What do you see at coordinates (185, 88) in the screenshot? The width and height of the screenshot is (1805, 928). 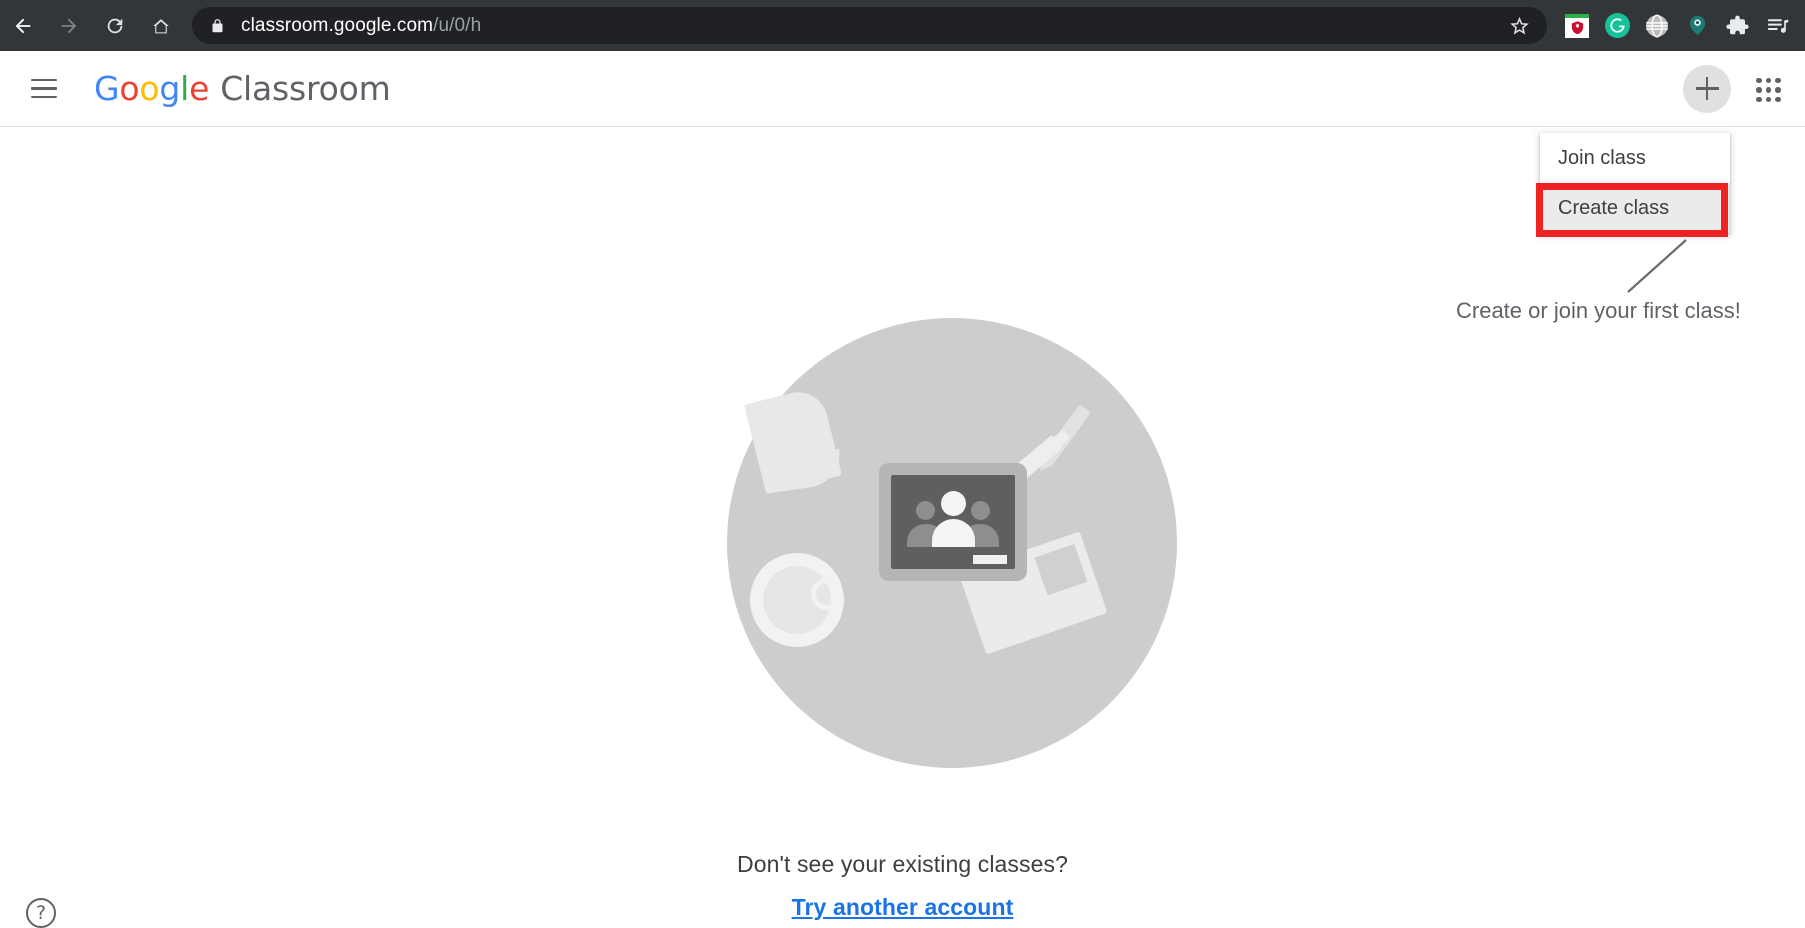 I see `google-letter-l: l` at bounding box center [185, 88].